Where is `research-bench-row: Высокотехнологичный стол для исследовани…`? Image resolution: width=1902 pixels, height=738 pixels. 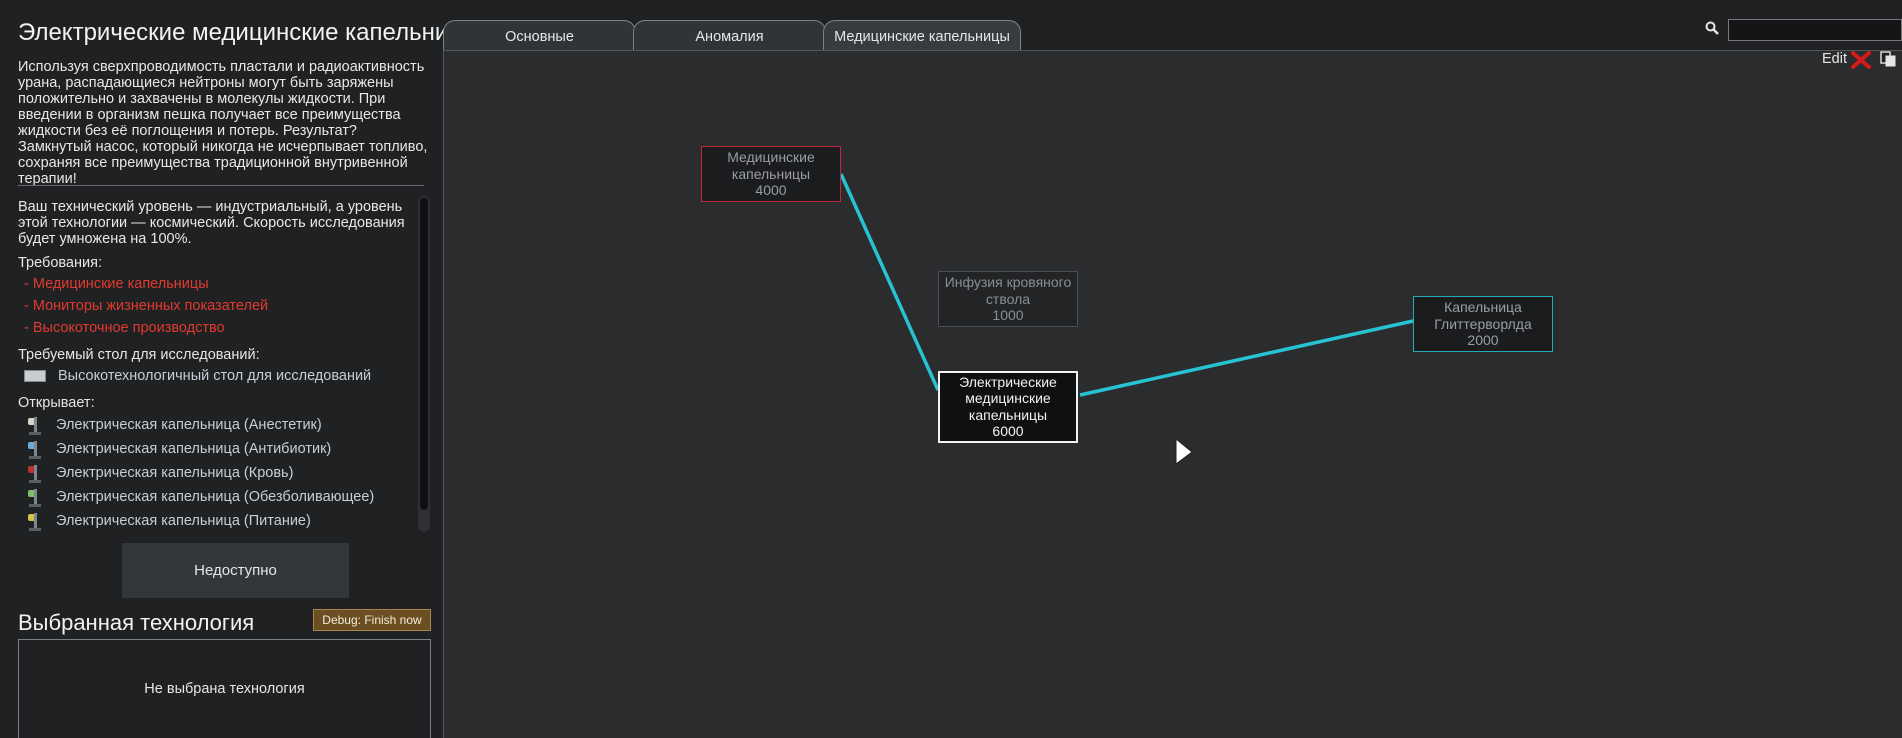 research-bench-row: Высокотехнологичный стол для исследовани… is located at coordinates (218, 376).